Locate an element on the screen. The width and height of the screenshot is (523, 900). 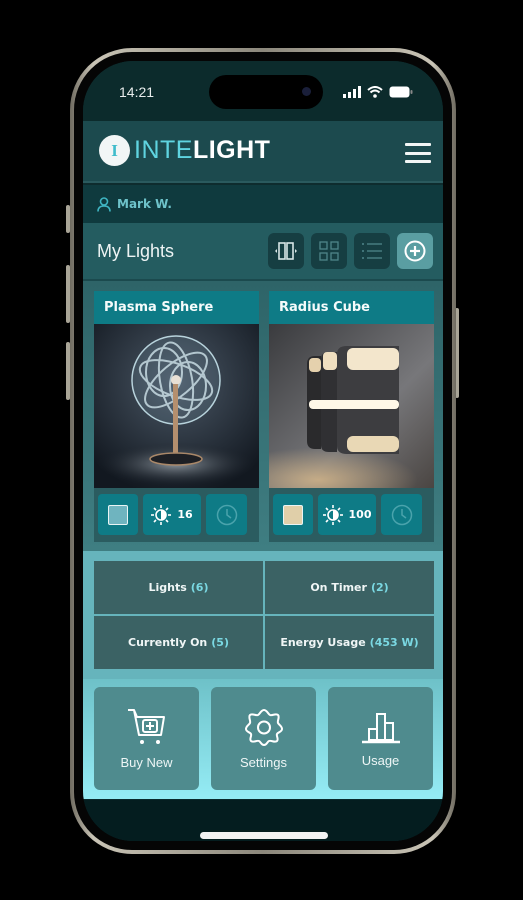
list-icon is located at coordinates (372, 251).